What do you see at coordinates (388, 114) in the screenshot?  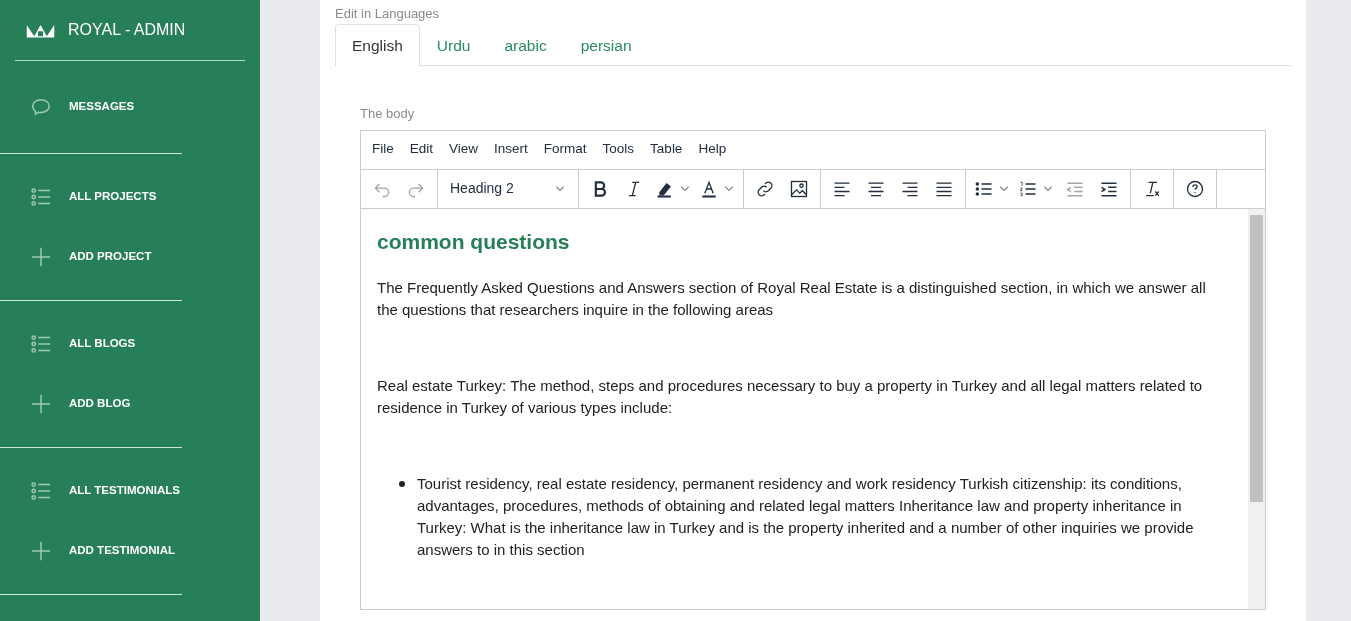 I see `field-label: The body` at bounding box center [388, 114].